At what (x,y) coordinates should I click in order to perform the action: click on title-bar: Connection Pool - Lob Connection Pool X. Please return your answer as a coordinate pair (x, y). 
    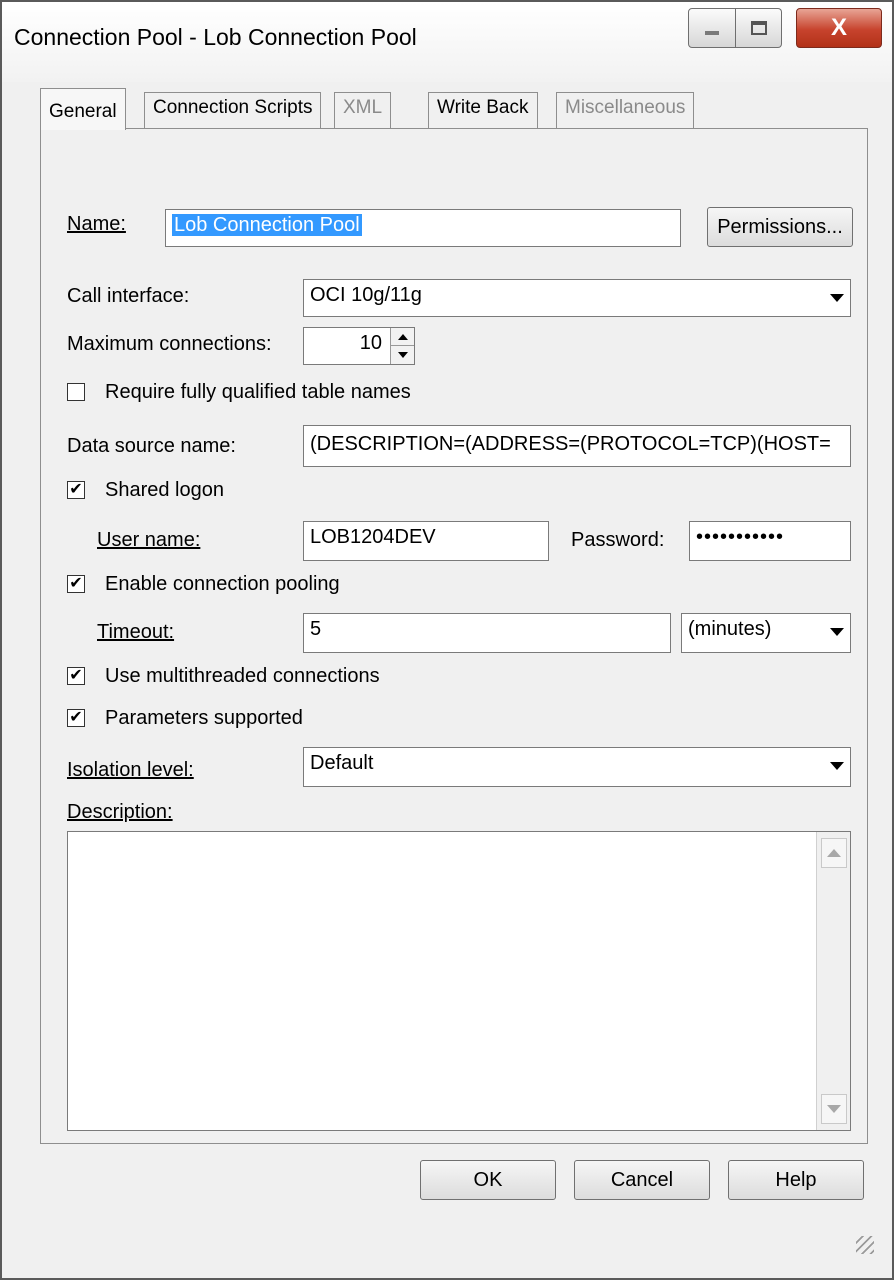
    Looking at the image, I should click on (447, 42).